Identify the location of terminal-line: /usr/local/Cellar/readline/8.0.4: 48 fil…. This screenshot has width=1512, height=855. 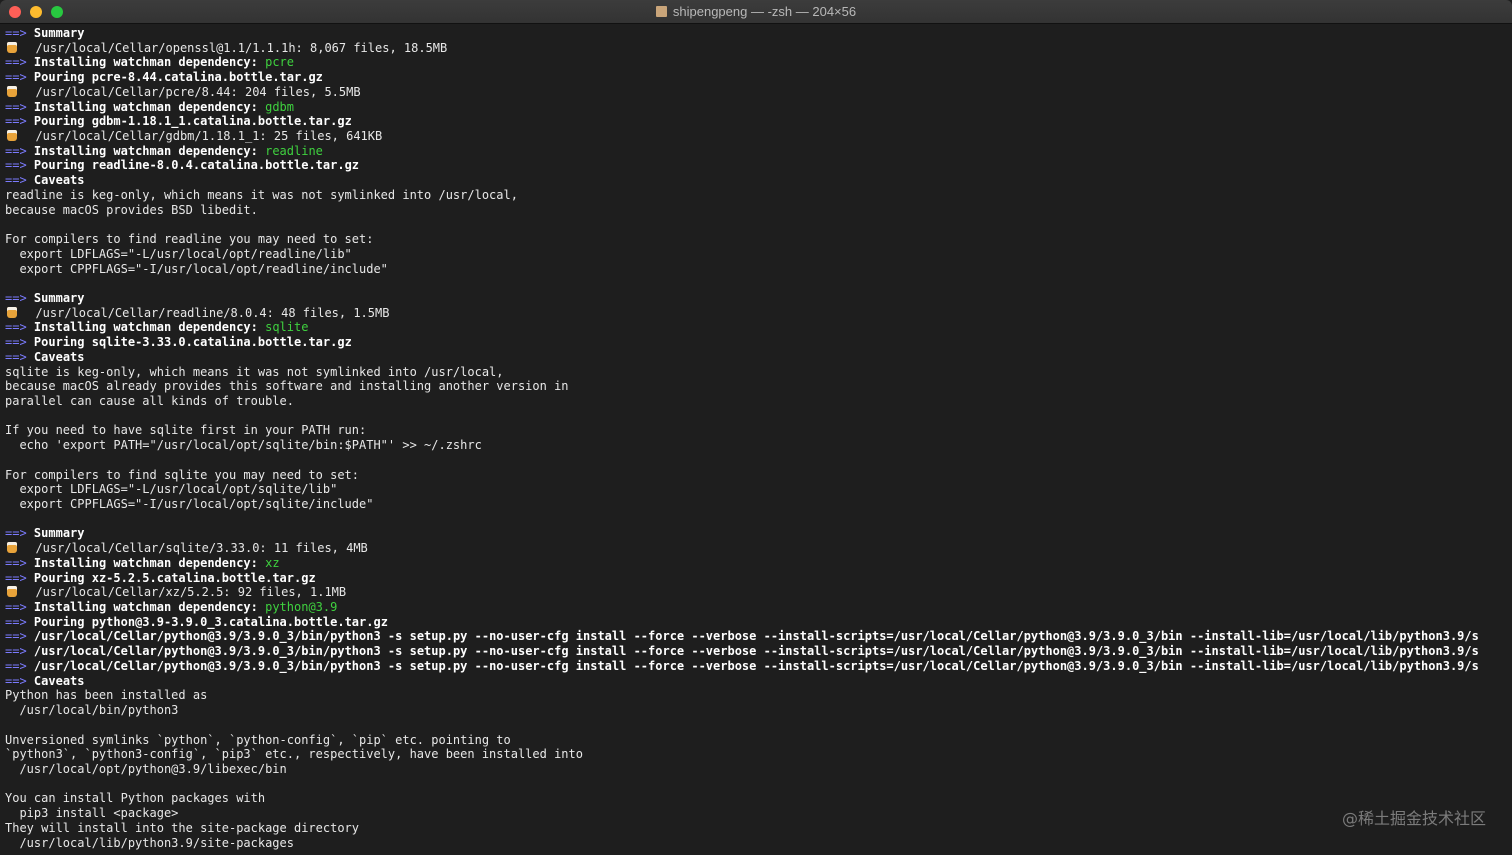
(758, 313).